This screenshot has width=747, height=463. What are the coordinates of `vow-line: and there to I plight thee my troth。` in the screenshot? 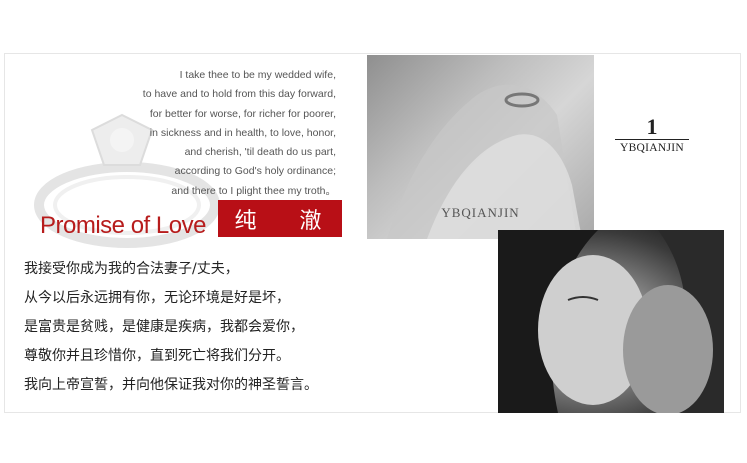 It's located at (253, 190).